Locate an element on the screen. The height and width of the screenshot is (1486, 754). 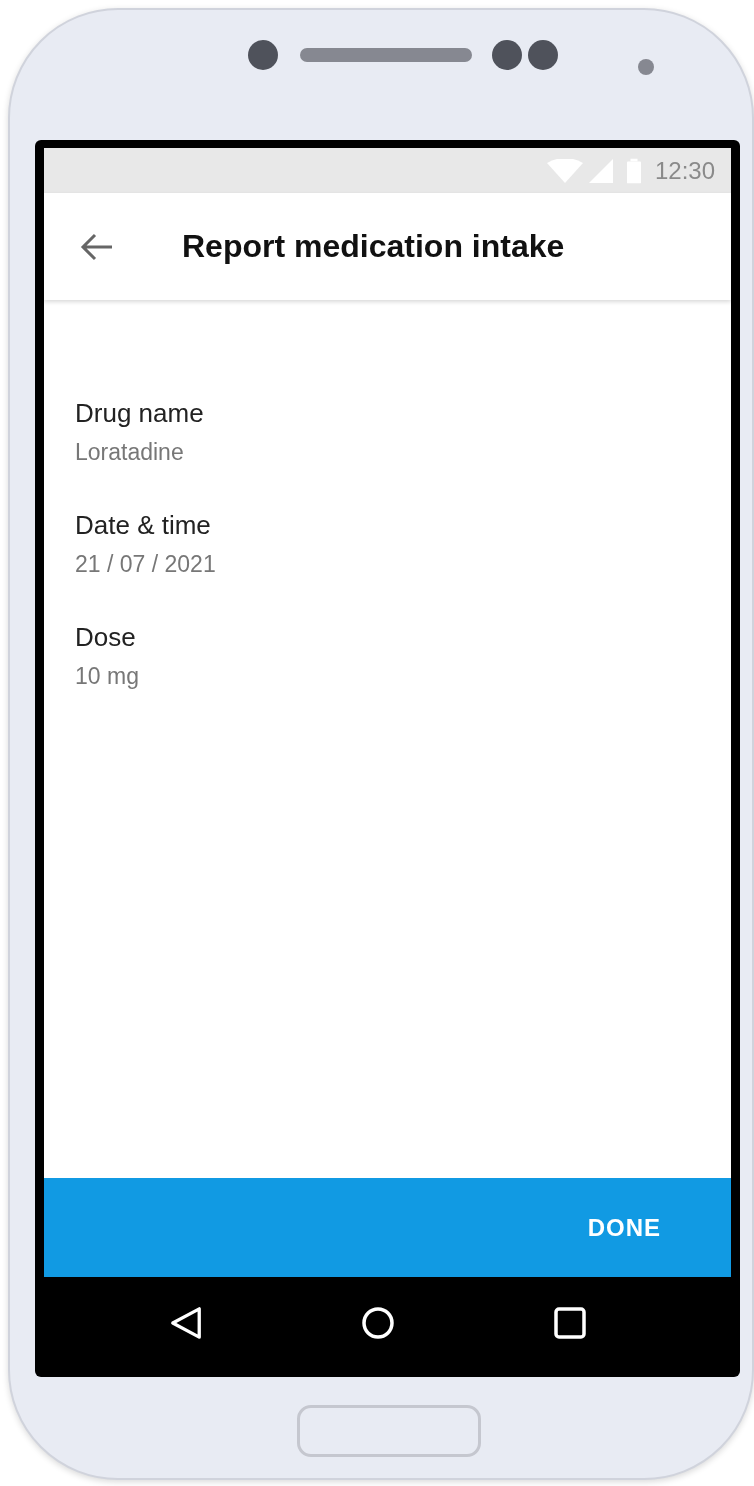
field-label: Dose is located at coordinates (106, 637).